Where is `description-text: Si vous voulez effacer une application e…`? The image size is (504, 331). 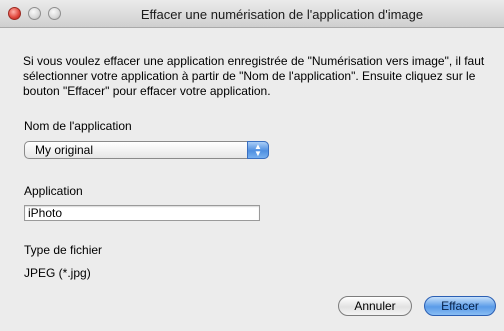 description-text: Si vous voulez effacer une application e… is located at coordinates (254, 76).